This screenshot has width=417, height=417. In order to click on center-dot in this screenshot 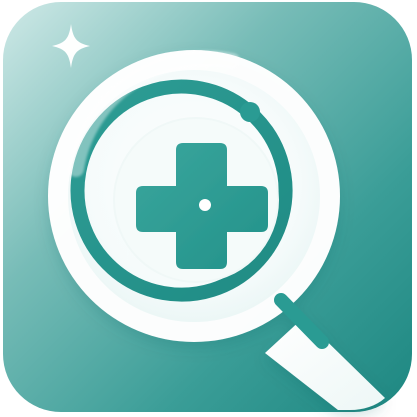, I will do `click(205, 205)`.